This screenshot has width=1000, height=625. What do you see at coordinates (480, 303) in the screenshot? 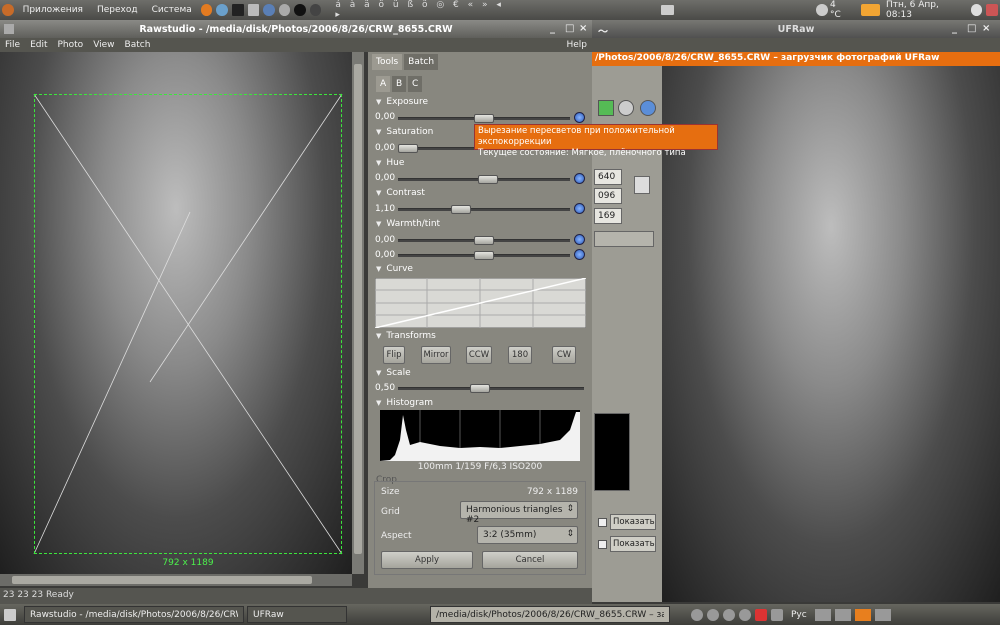
I see `curve-editor` at bounding box center [480, 303].